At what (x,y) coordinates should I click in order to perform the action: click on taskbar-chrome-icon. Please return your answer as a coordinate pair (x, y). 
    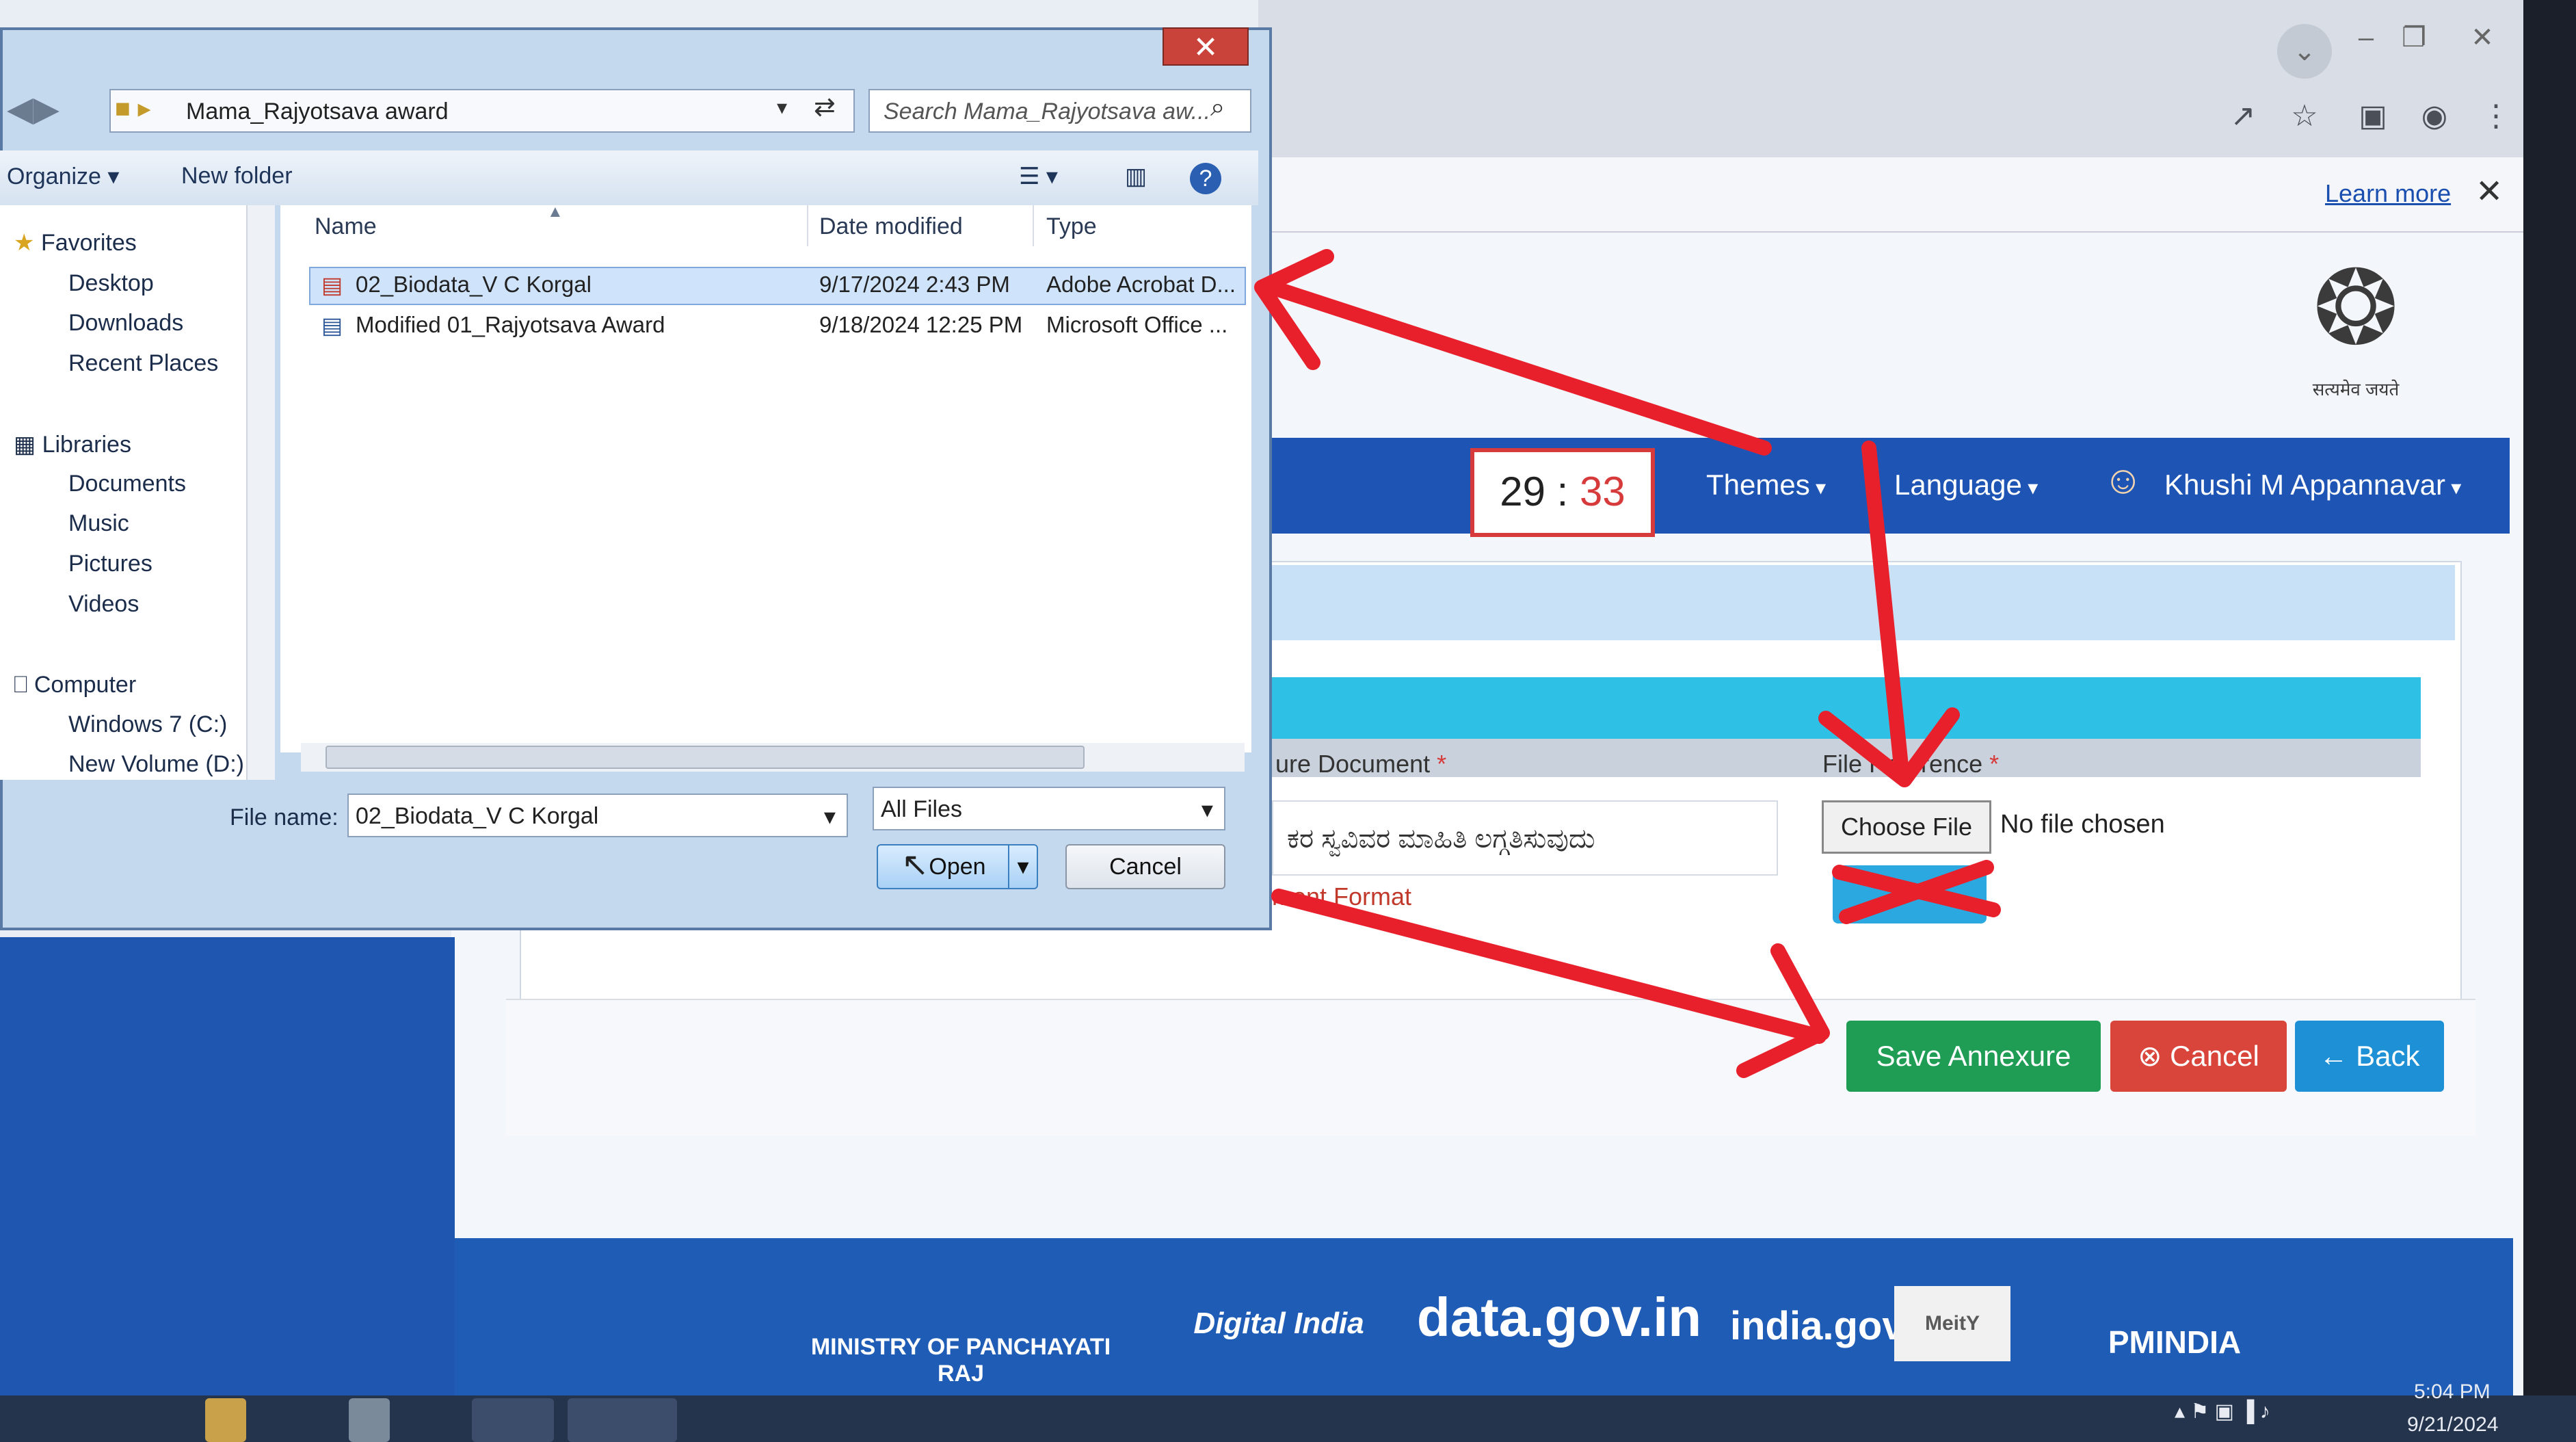
    Looking at the image, I should click on (513, 1420).